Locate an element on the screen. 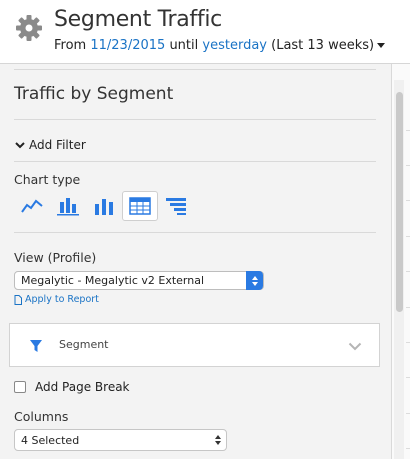  add-filter-label: Add Filter is located at coordinates (57, 145).